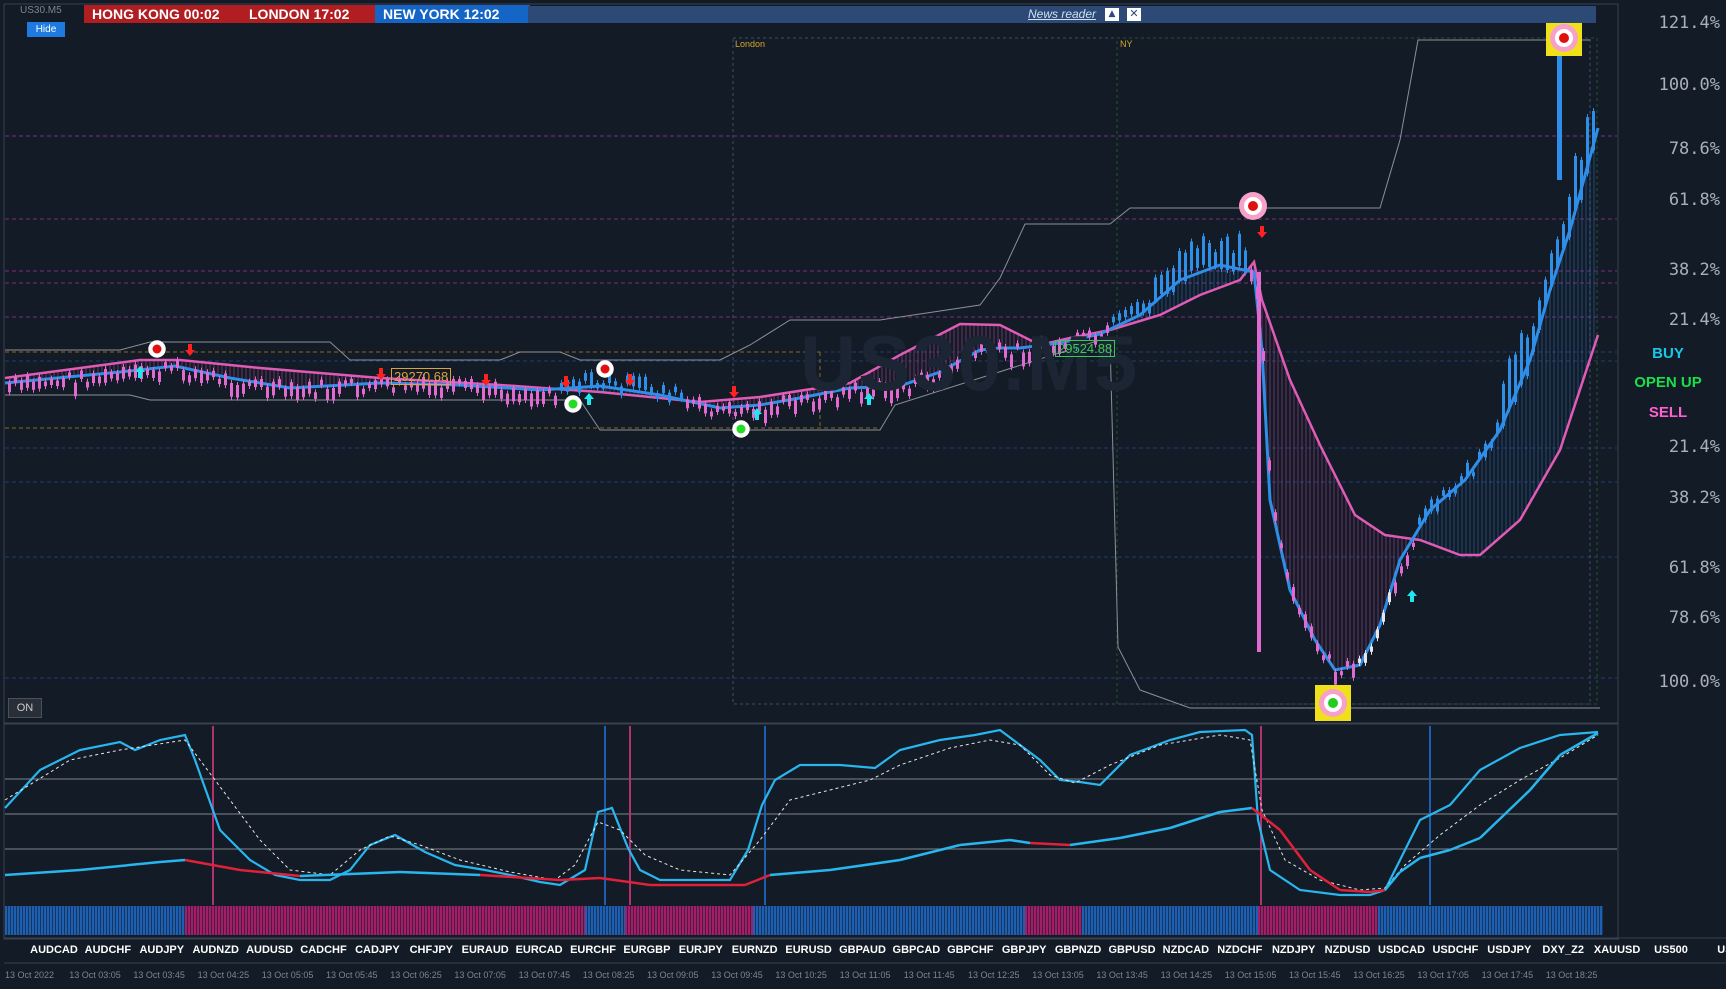  Describe the element at coordinates (46, 29) in the screenshot. I see `hide-button: Hide` at that location.